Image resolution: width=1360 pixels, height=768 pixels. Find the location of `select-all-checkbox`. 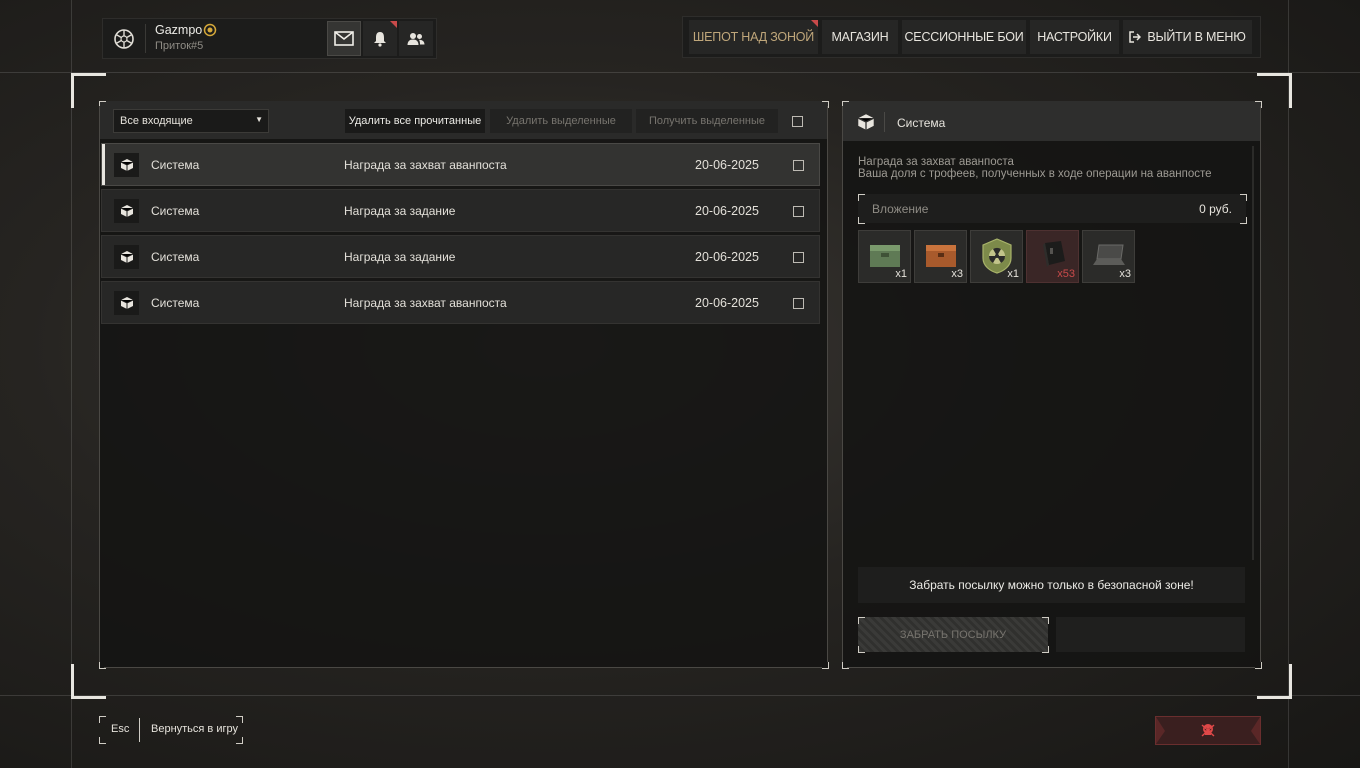

select-all-checkbox is located at coordinates (797, 121).